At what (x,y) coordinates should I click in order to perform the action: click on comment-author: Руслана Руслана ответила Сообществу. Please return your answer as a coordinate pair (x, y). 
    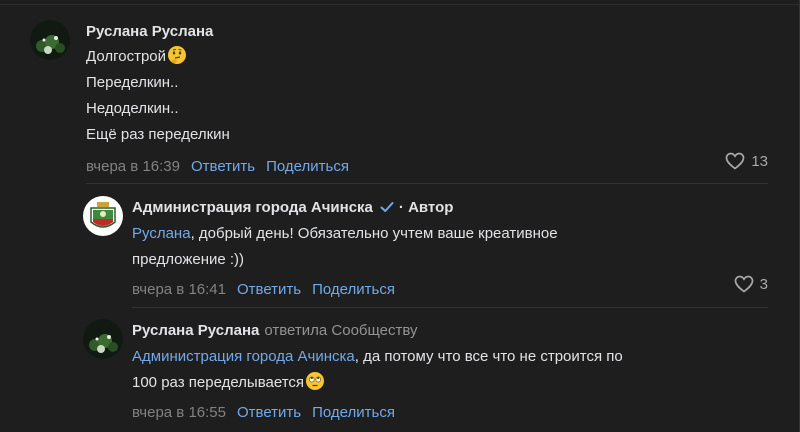
    Looking at the image, I should click on (452, 330).